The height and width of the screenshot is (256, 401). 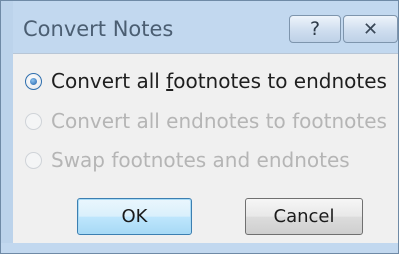 What do you see at coordinates (280, 81) in the screenshot?
I see `option-label-part: ootnotes to endnotes` at bounding box center [280, 81].